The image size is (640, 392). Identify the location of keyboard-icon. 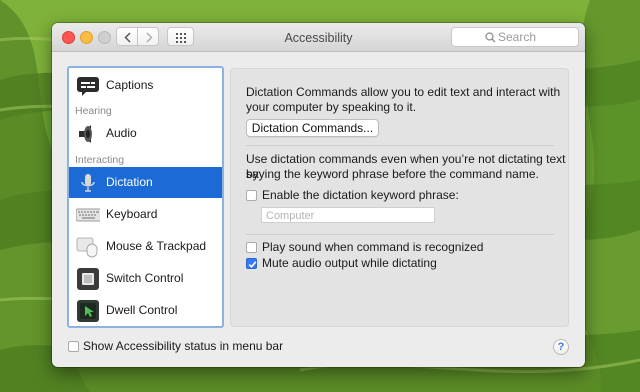
(88, 215).